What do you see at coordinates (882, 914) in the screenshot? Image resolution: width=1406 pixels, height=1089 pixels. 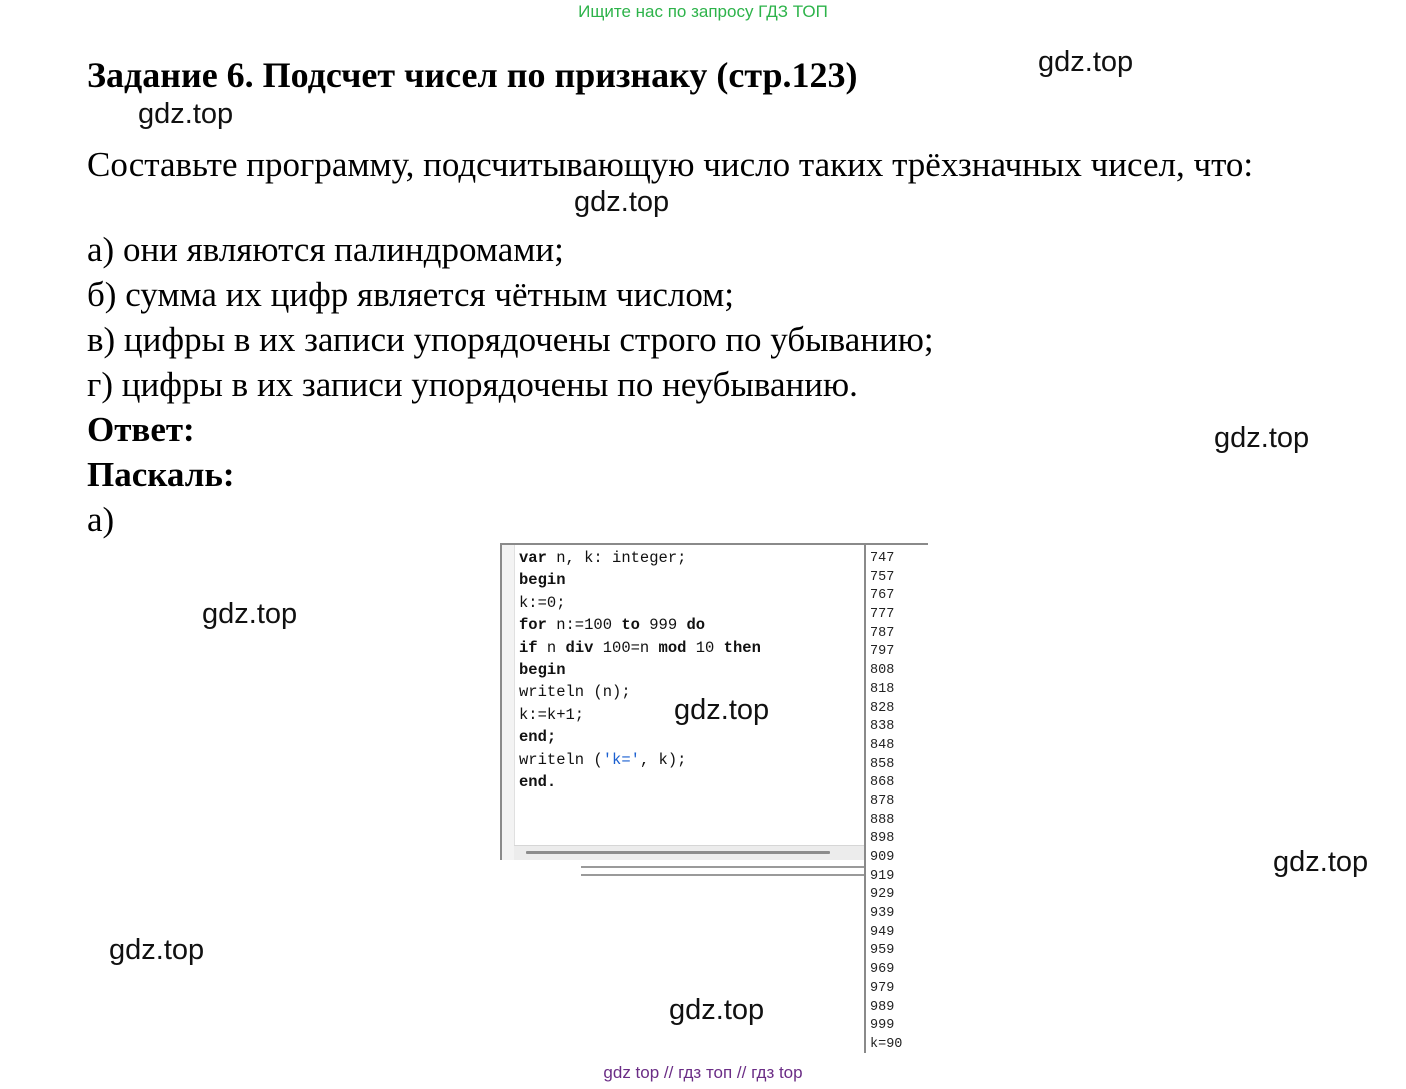 I see `output-line: 939` at bounding box center [882, 914].